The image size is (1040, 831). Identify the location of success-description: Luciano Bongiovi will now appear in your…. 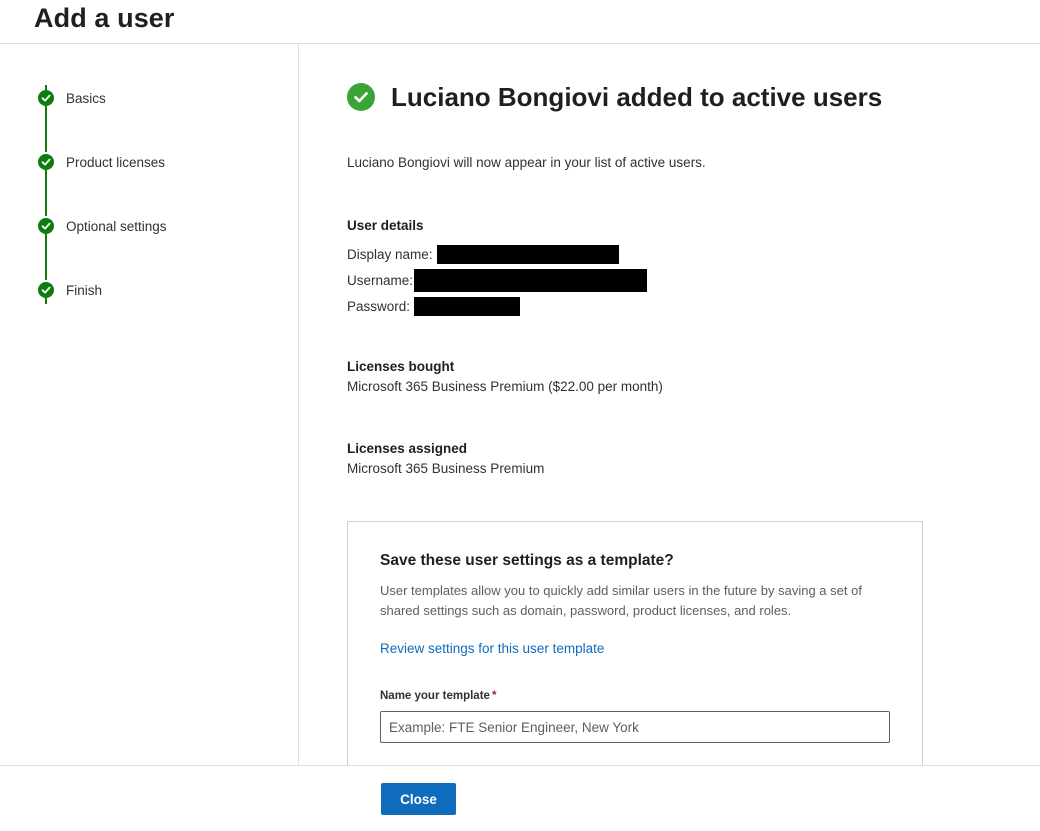
(526, 162).